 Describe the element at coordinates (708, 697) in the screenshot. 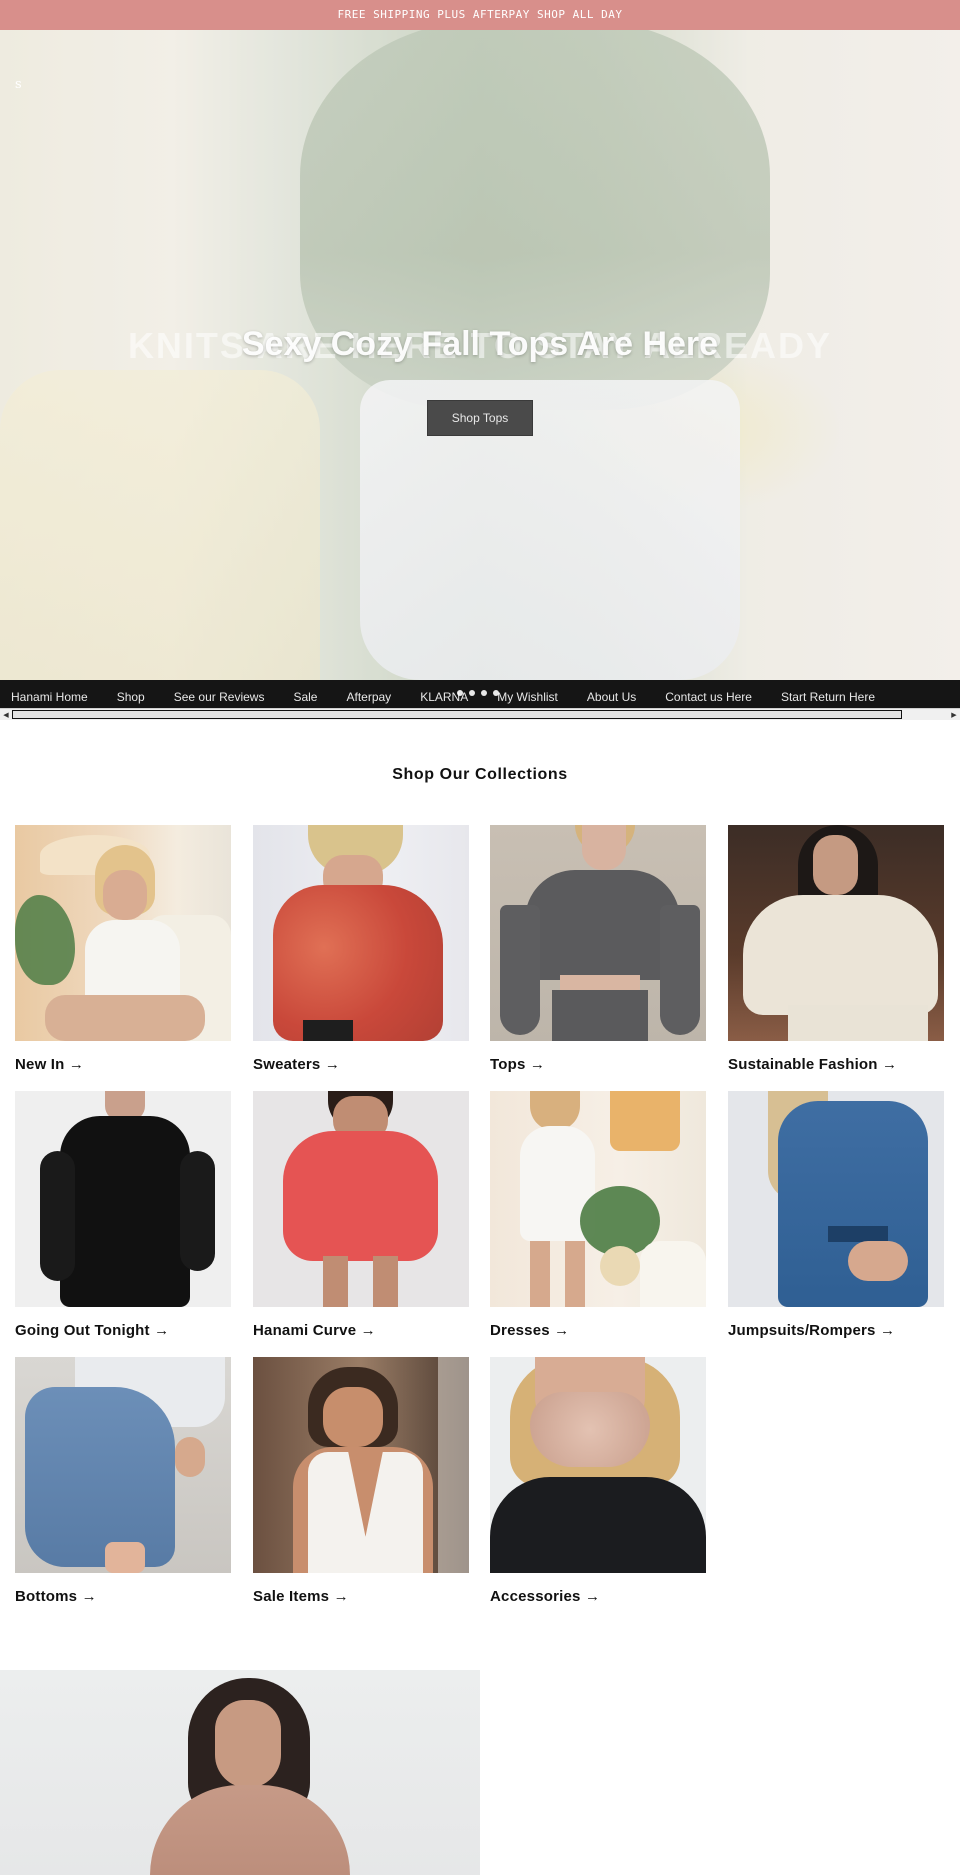

I see `nav-item-contact: Contact us Here` at that location.